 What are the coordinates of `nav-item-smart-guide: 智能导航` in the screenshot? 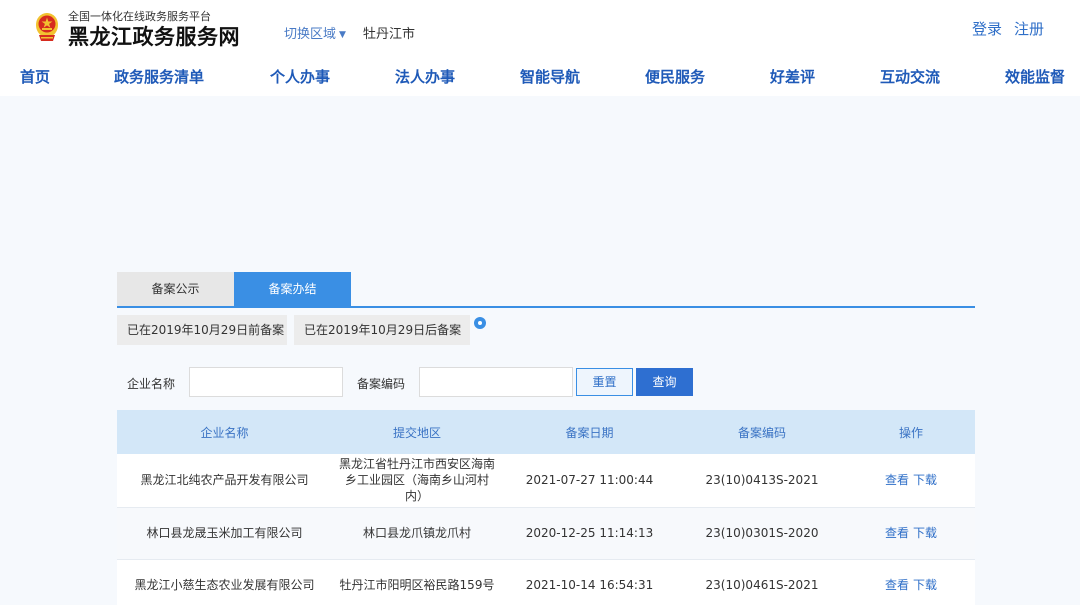 It's located at (550, 76).